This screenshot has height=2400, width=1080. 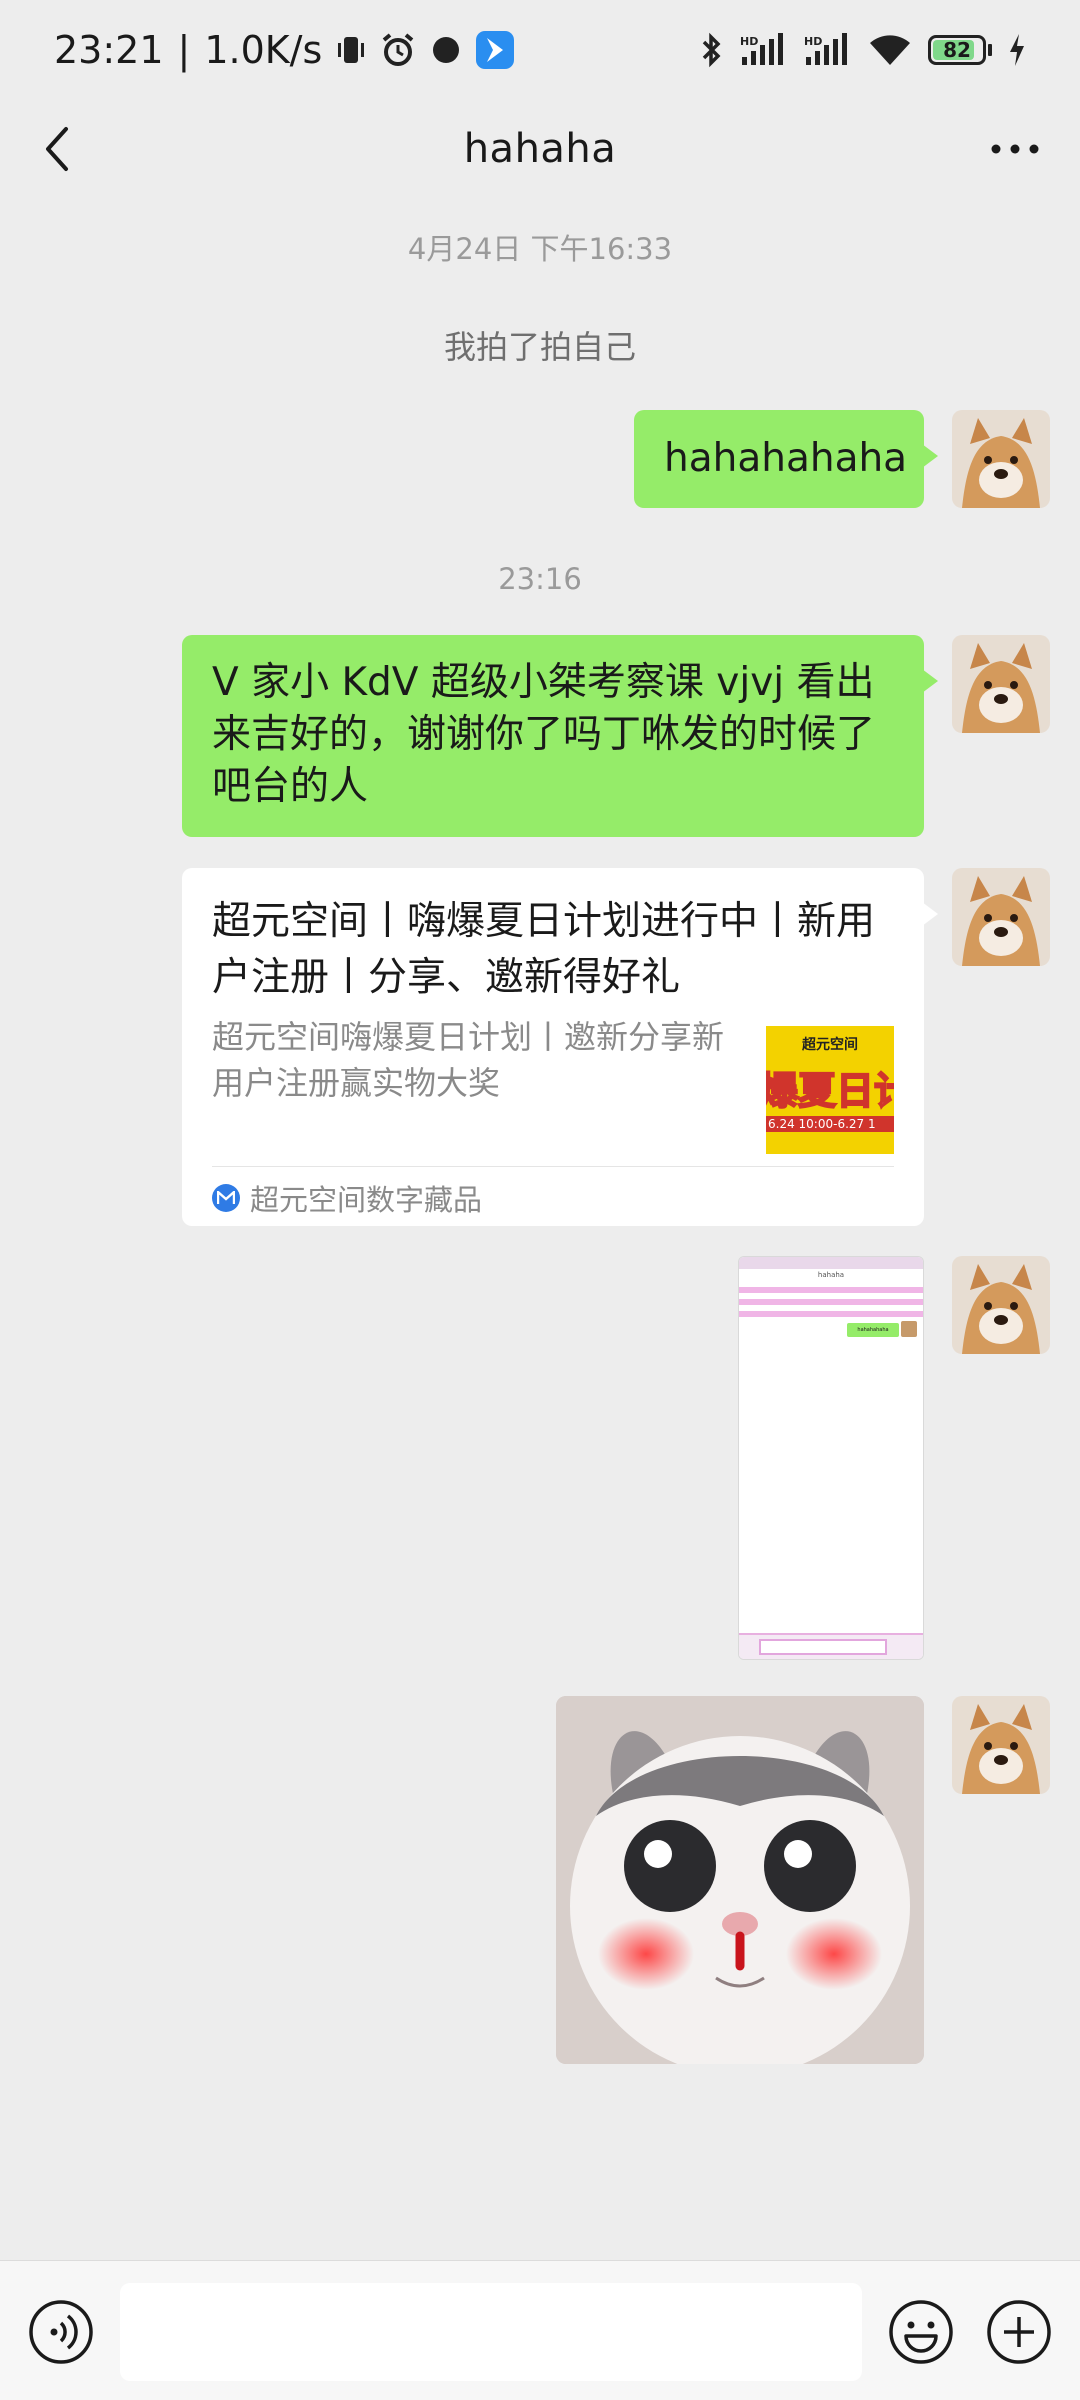 I want to click on battery-icon: 82, so click(x=960, y=50).